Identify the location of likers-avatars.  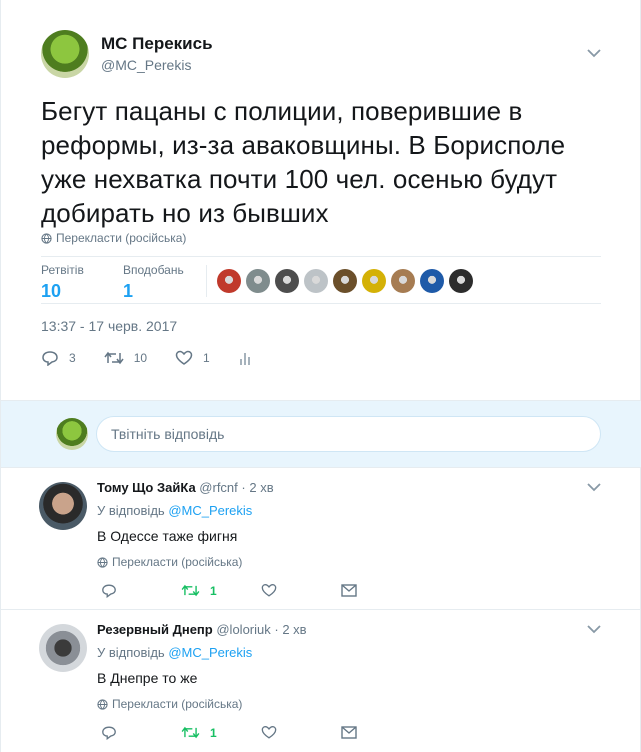
(345, 281).